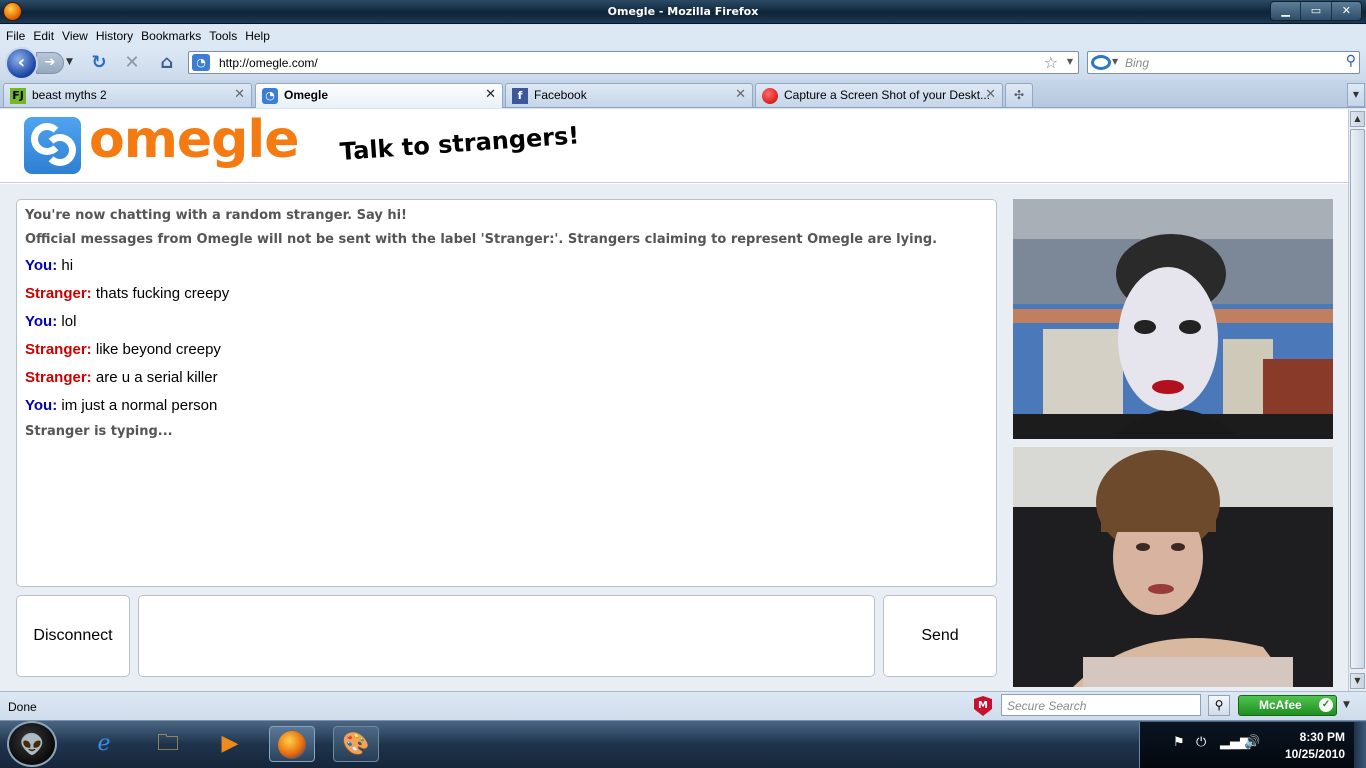  I want to click on tab-facebook: f Facebook ✕, so click(629, 95).